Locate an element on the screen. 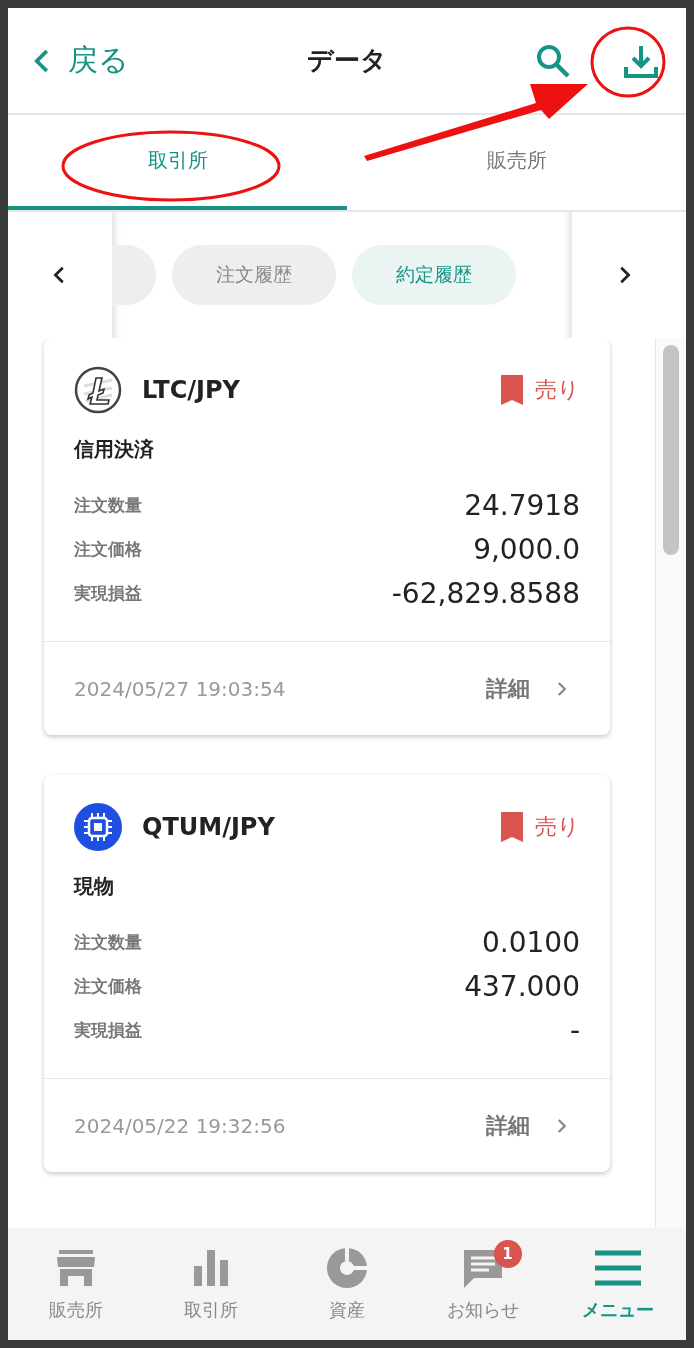  page-title: データ is located at coordinates (347, 60).